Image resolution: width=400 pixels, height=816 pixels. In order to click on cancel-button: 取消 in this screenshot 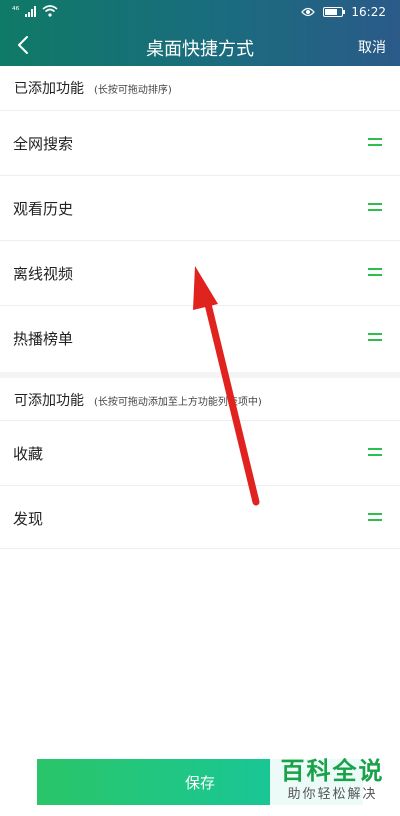, I will do `click(372, 47)`.